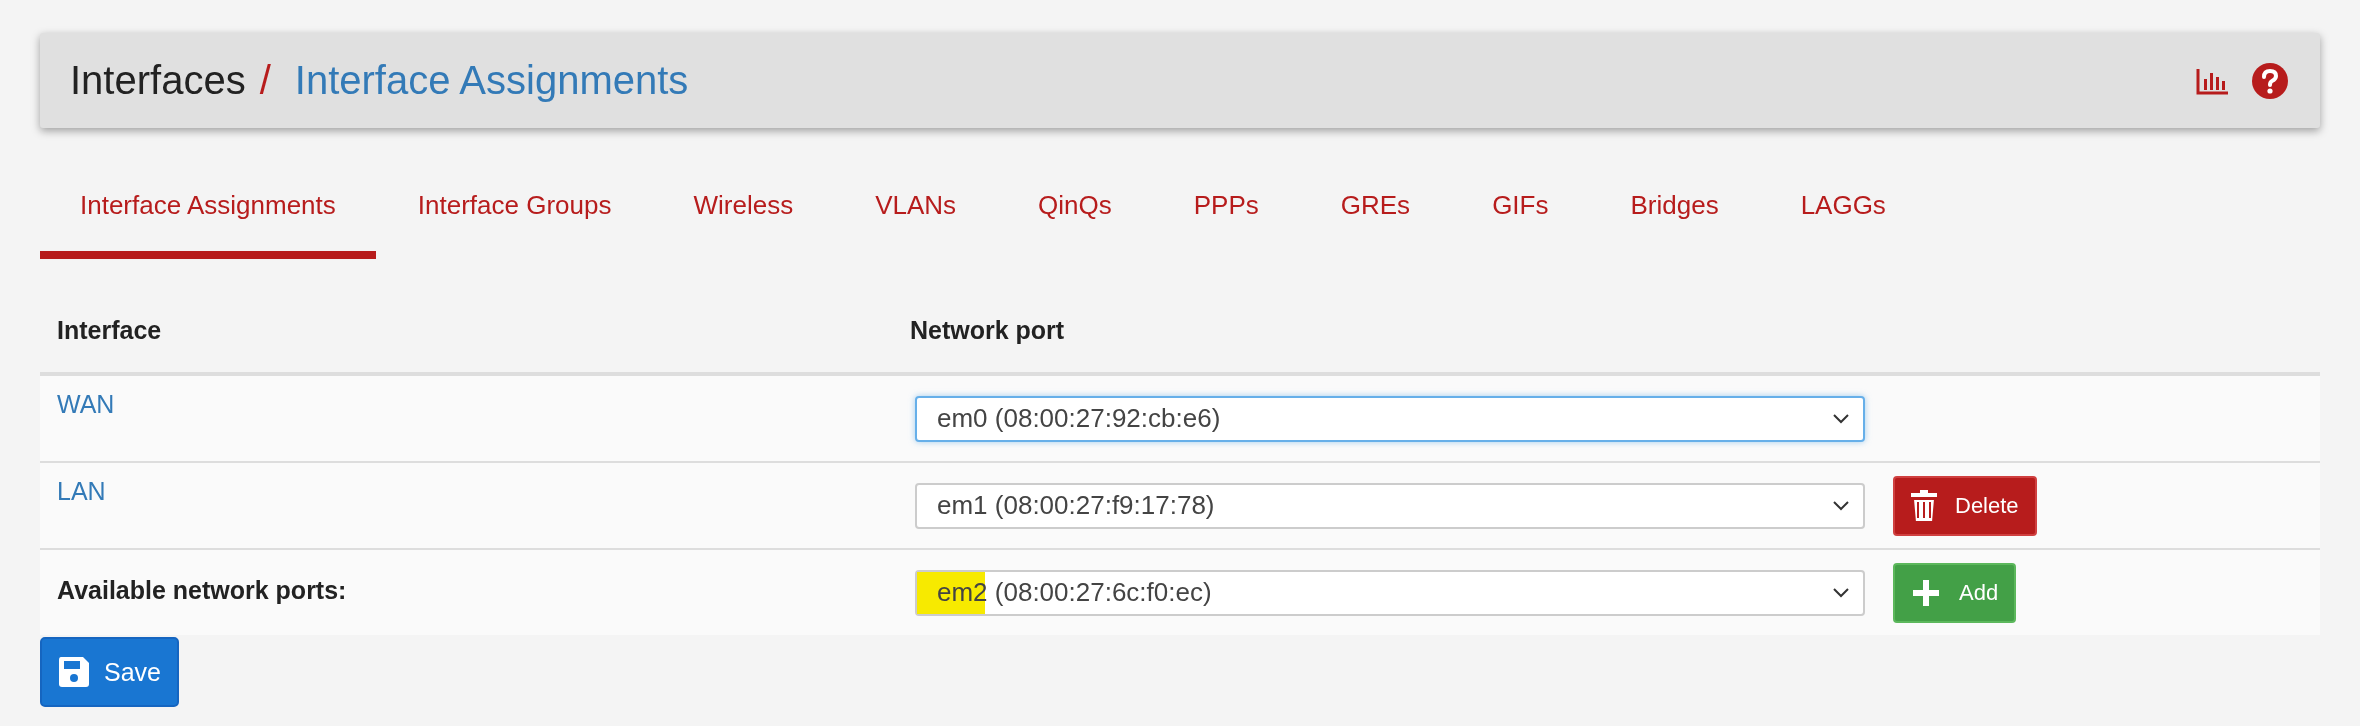  Describe the element at coordinates (1390, 505) in the screenshot. I see `port-select: em1 (08:00:27:f9:17:78)` at that location.